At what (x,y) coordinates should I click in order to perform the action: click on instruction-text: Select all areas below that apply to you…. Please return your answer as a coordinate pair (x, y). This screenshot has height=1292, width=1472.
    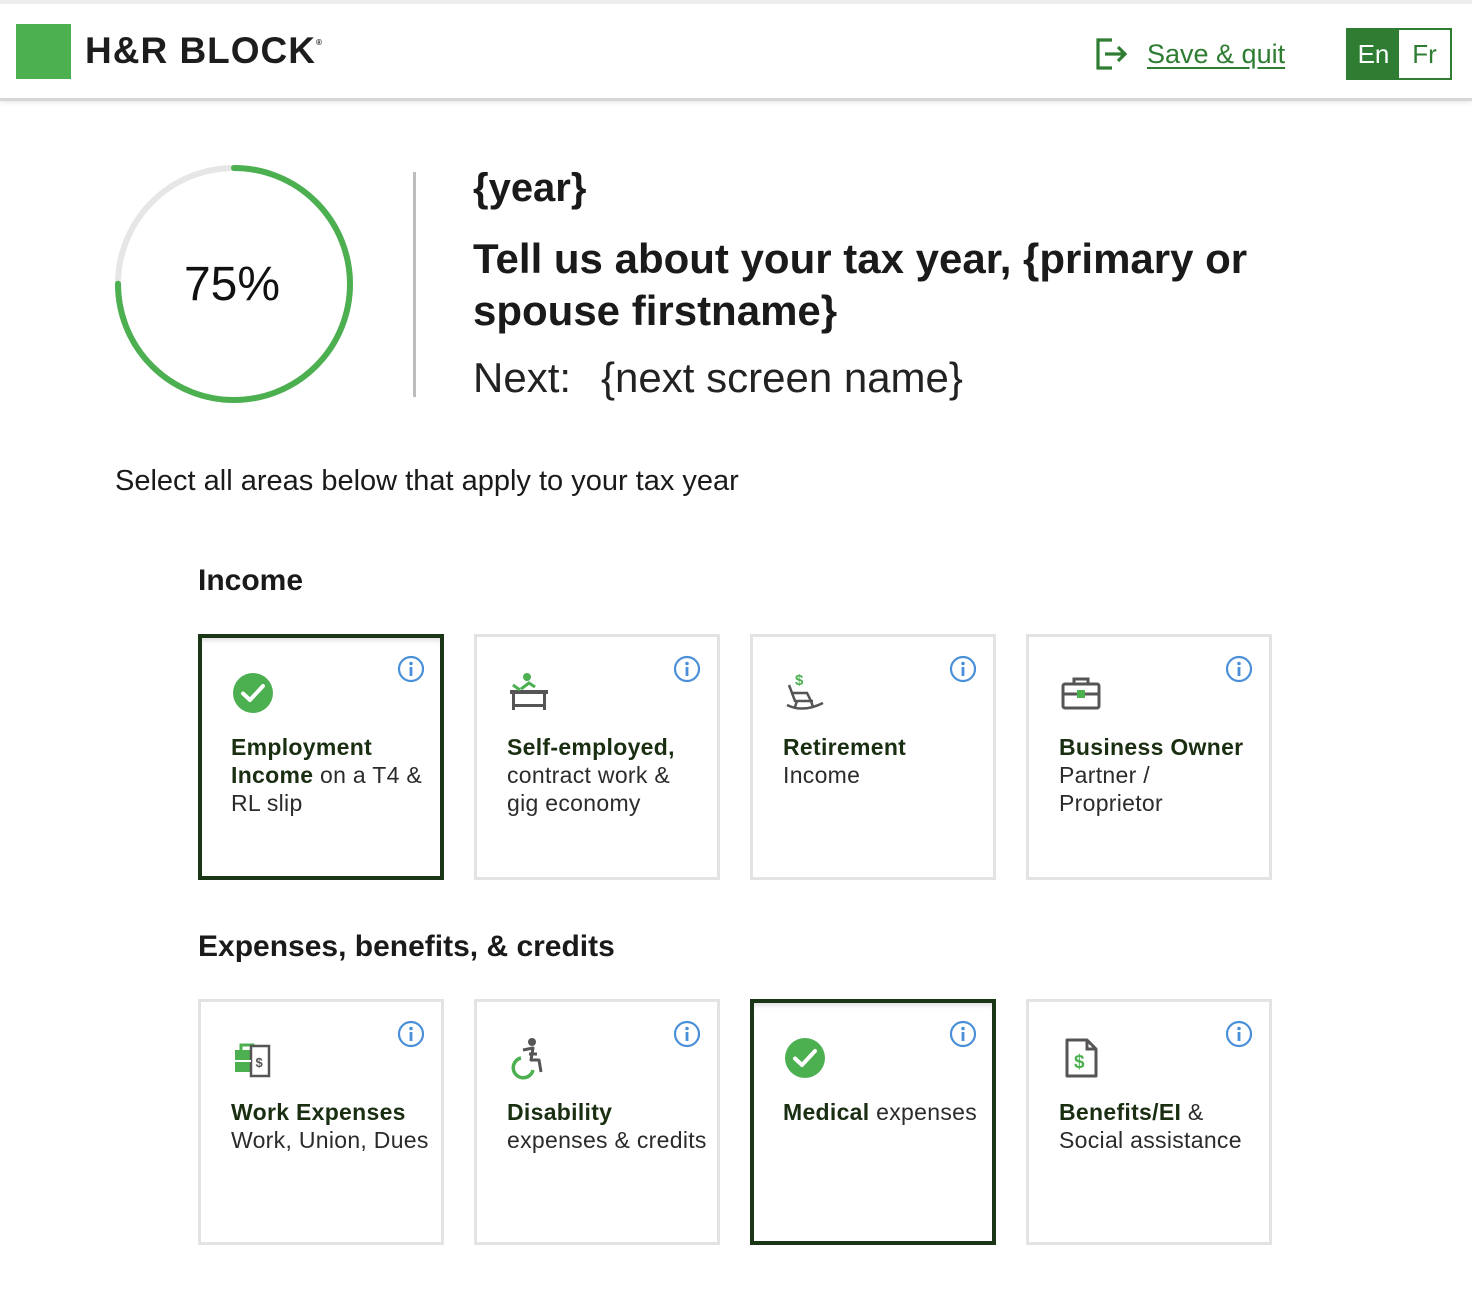
    Looking at the image, I should click on (427, 481).